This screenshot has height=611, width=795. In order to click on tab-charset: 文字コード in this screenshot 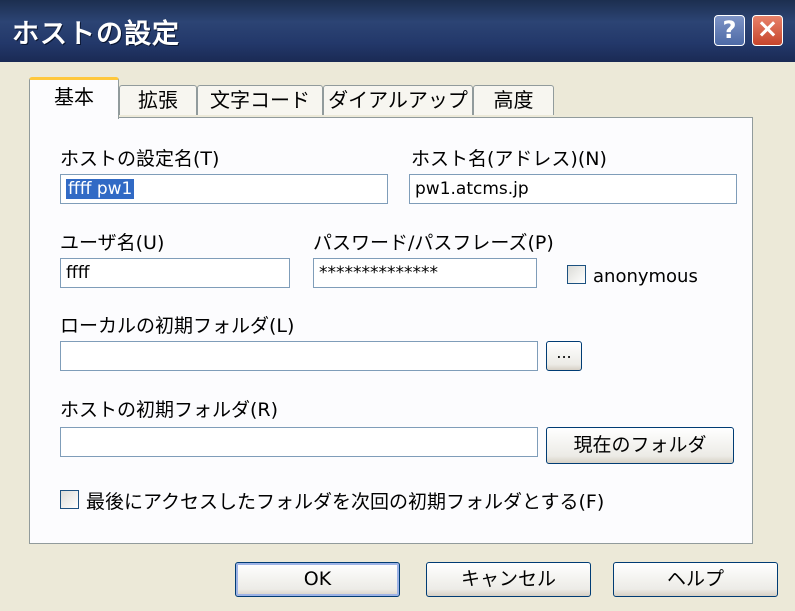, I will do `click(260, 100)`.